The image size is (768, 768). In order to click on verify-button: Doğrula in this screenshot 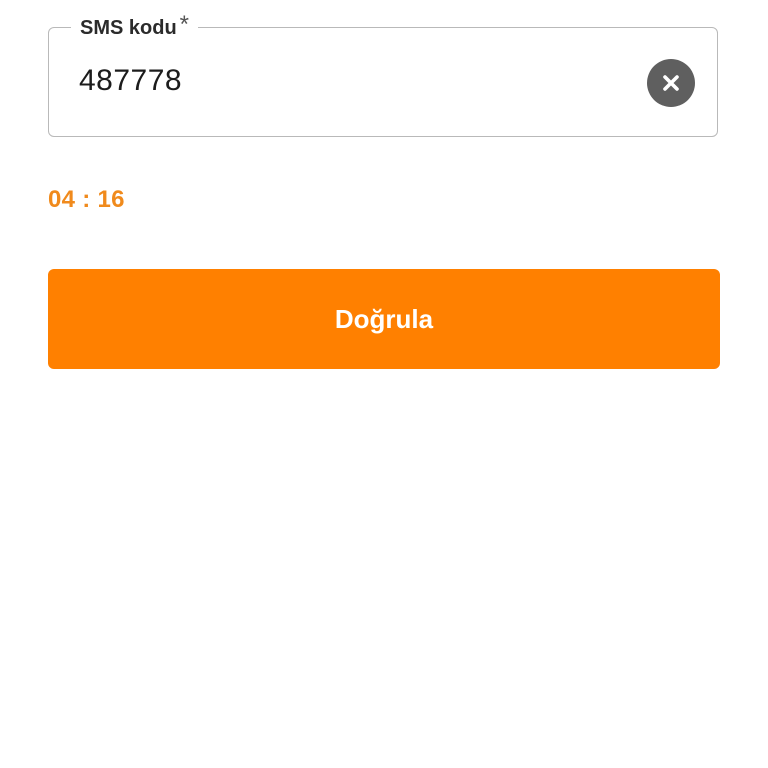, I will do `click(384, 319)`.